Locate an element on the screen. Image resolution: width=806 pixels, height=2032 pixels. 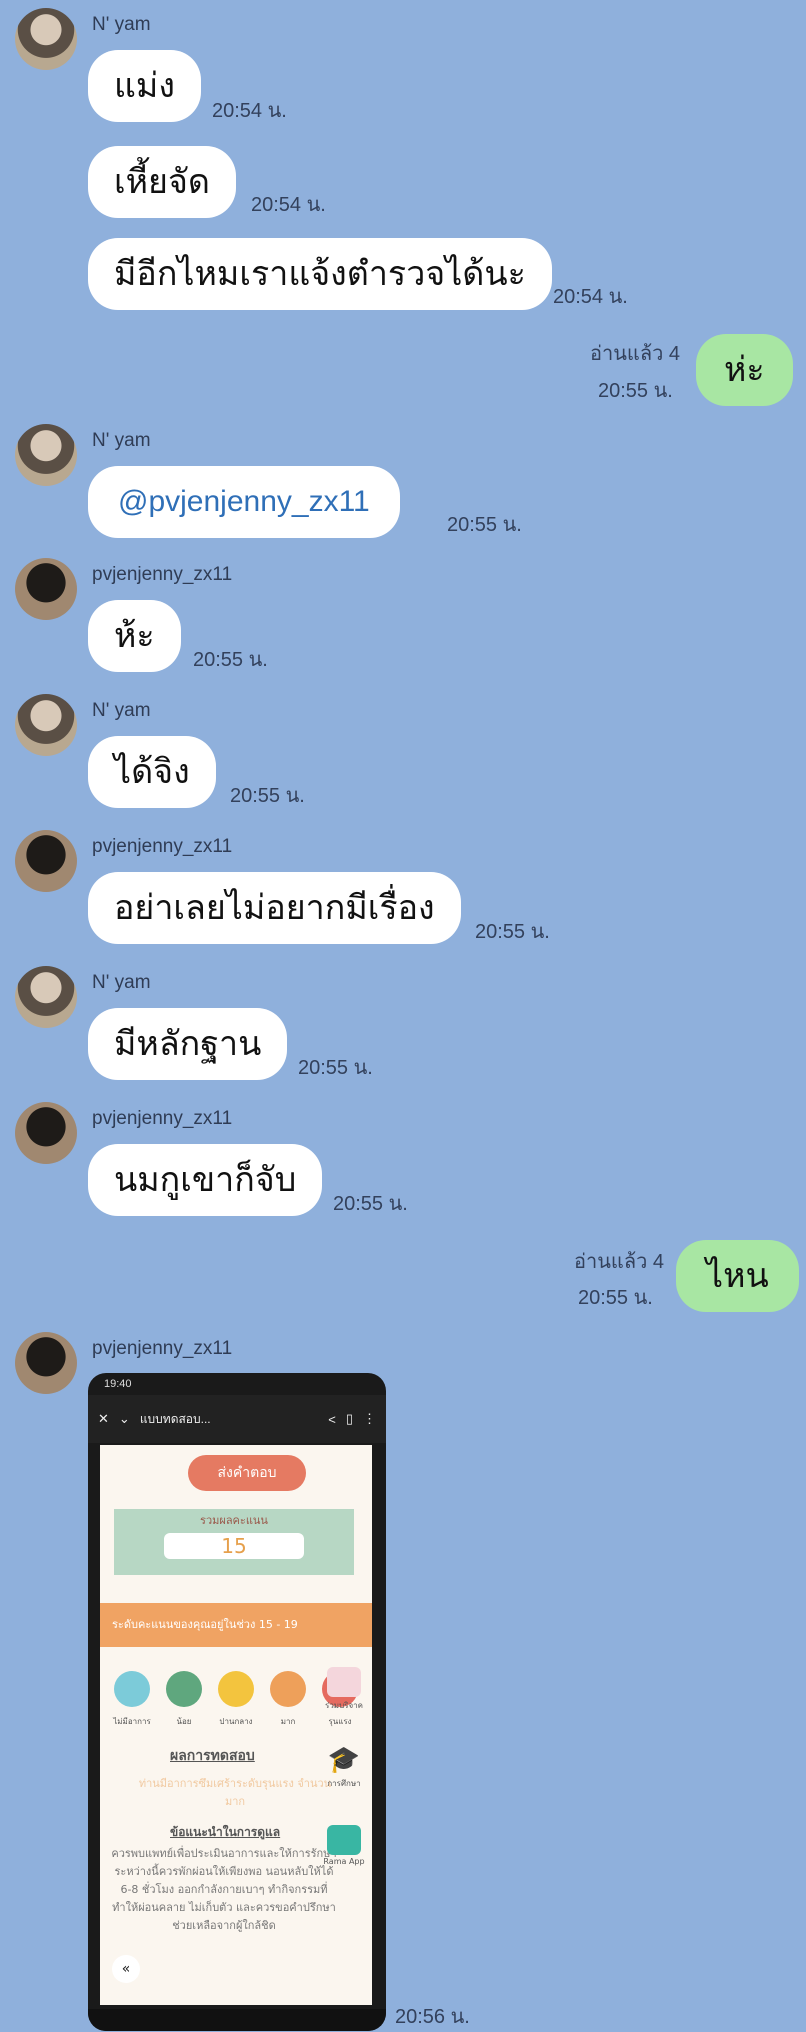
message-bubble: อย่าเลยไม่อยากมีเรื่อง is located at coordinates (274, 908).